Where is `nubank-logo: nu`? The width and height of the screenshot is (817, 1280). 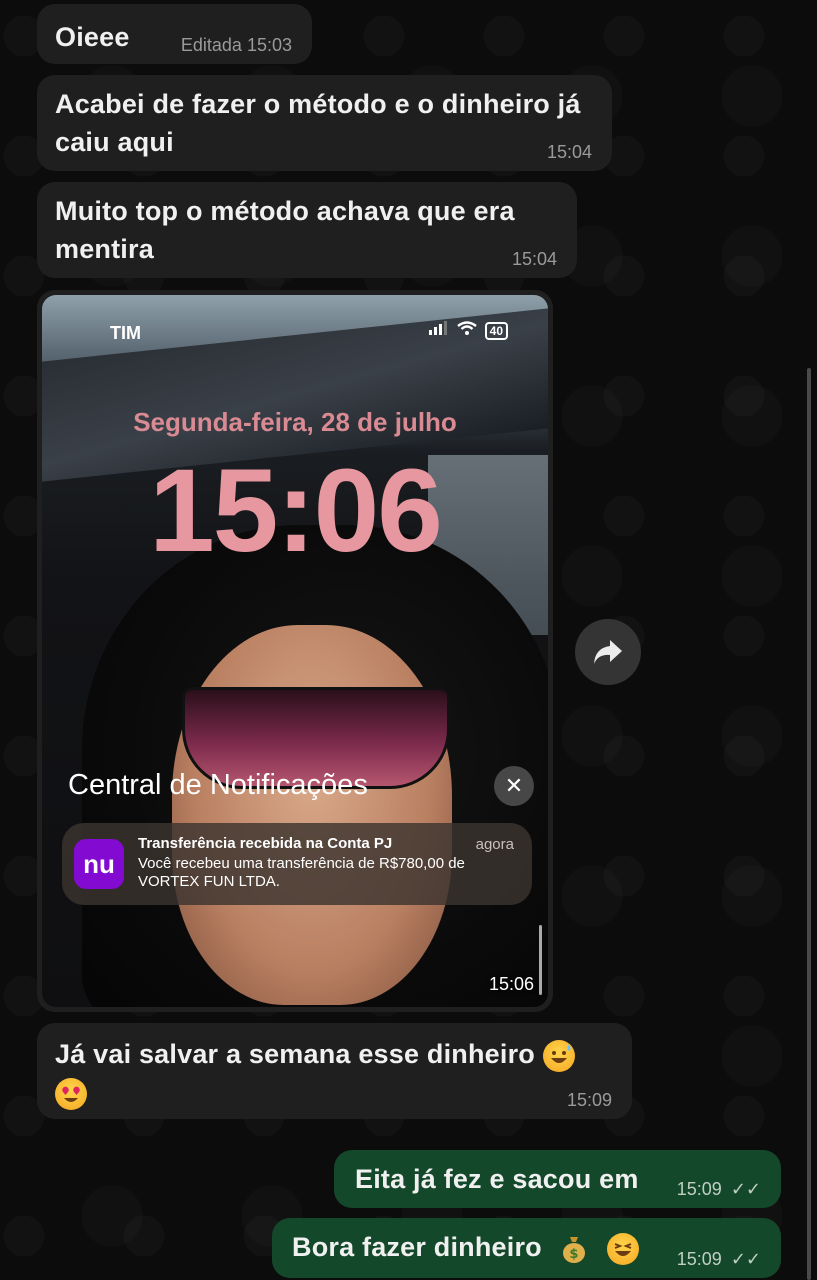
nubank-logo: nu is located at coordinates (99, 864).